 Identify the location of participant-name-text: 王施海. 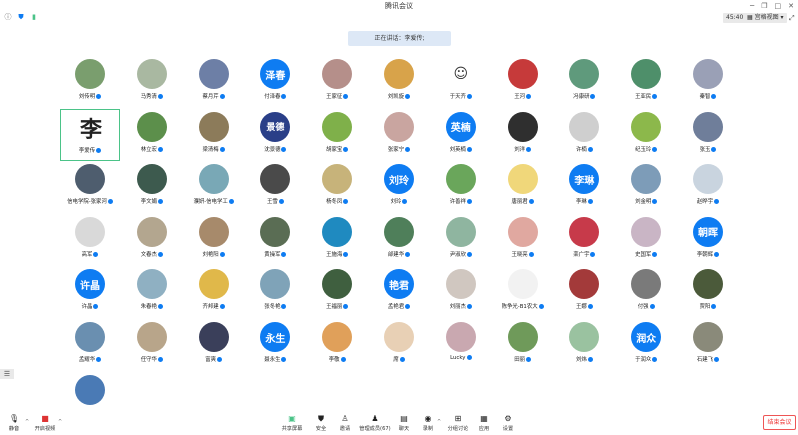
(334, 254).